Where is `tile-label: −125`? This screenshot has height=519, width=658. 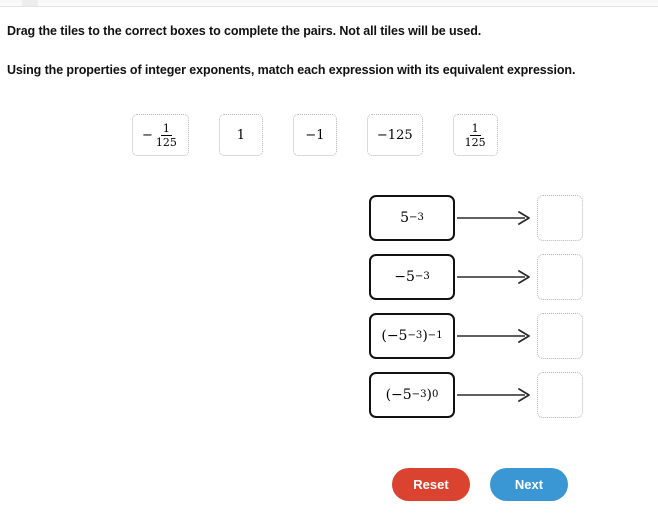
tile-label: −125 is located at coordinates (394, 135).